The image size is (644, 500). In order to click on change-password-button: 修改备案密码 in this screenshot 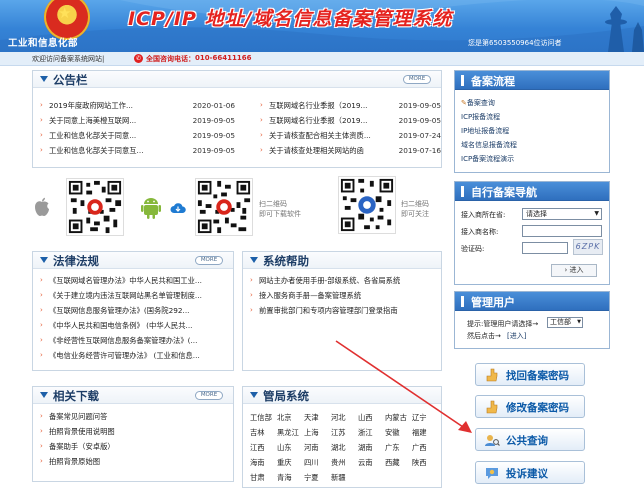, I will do `click(530, 406)`.